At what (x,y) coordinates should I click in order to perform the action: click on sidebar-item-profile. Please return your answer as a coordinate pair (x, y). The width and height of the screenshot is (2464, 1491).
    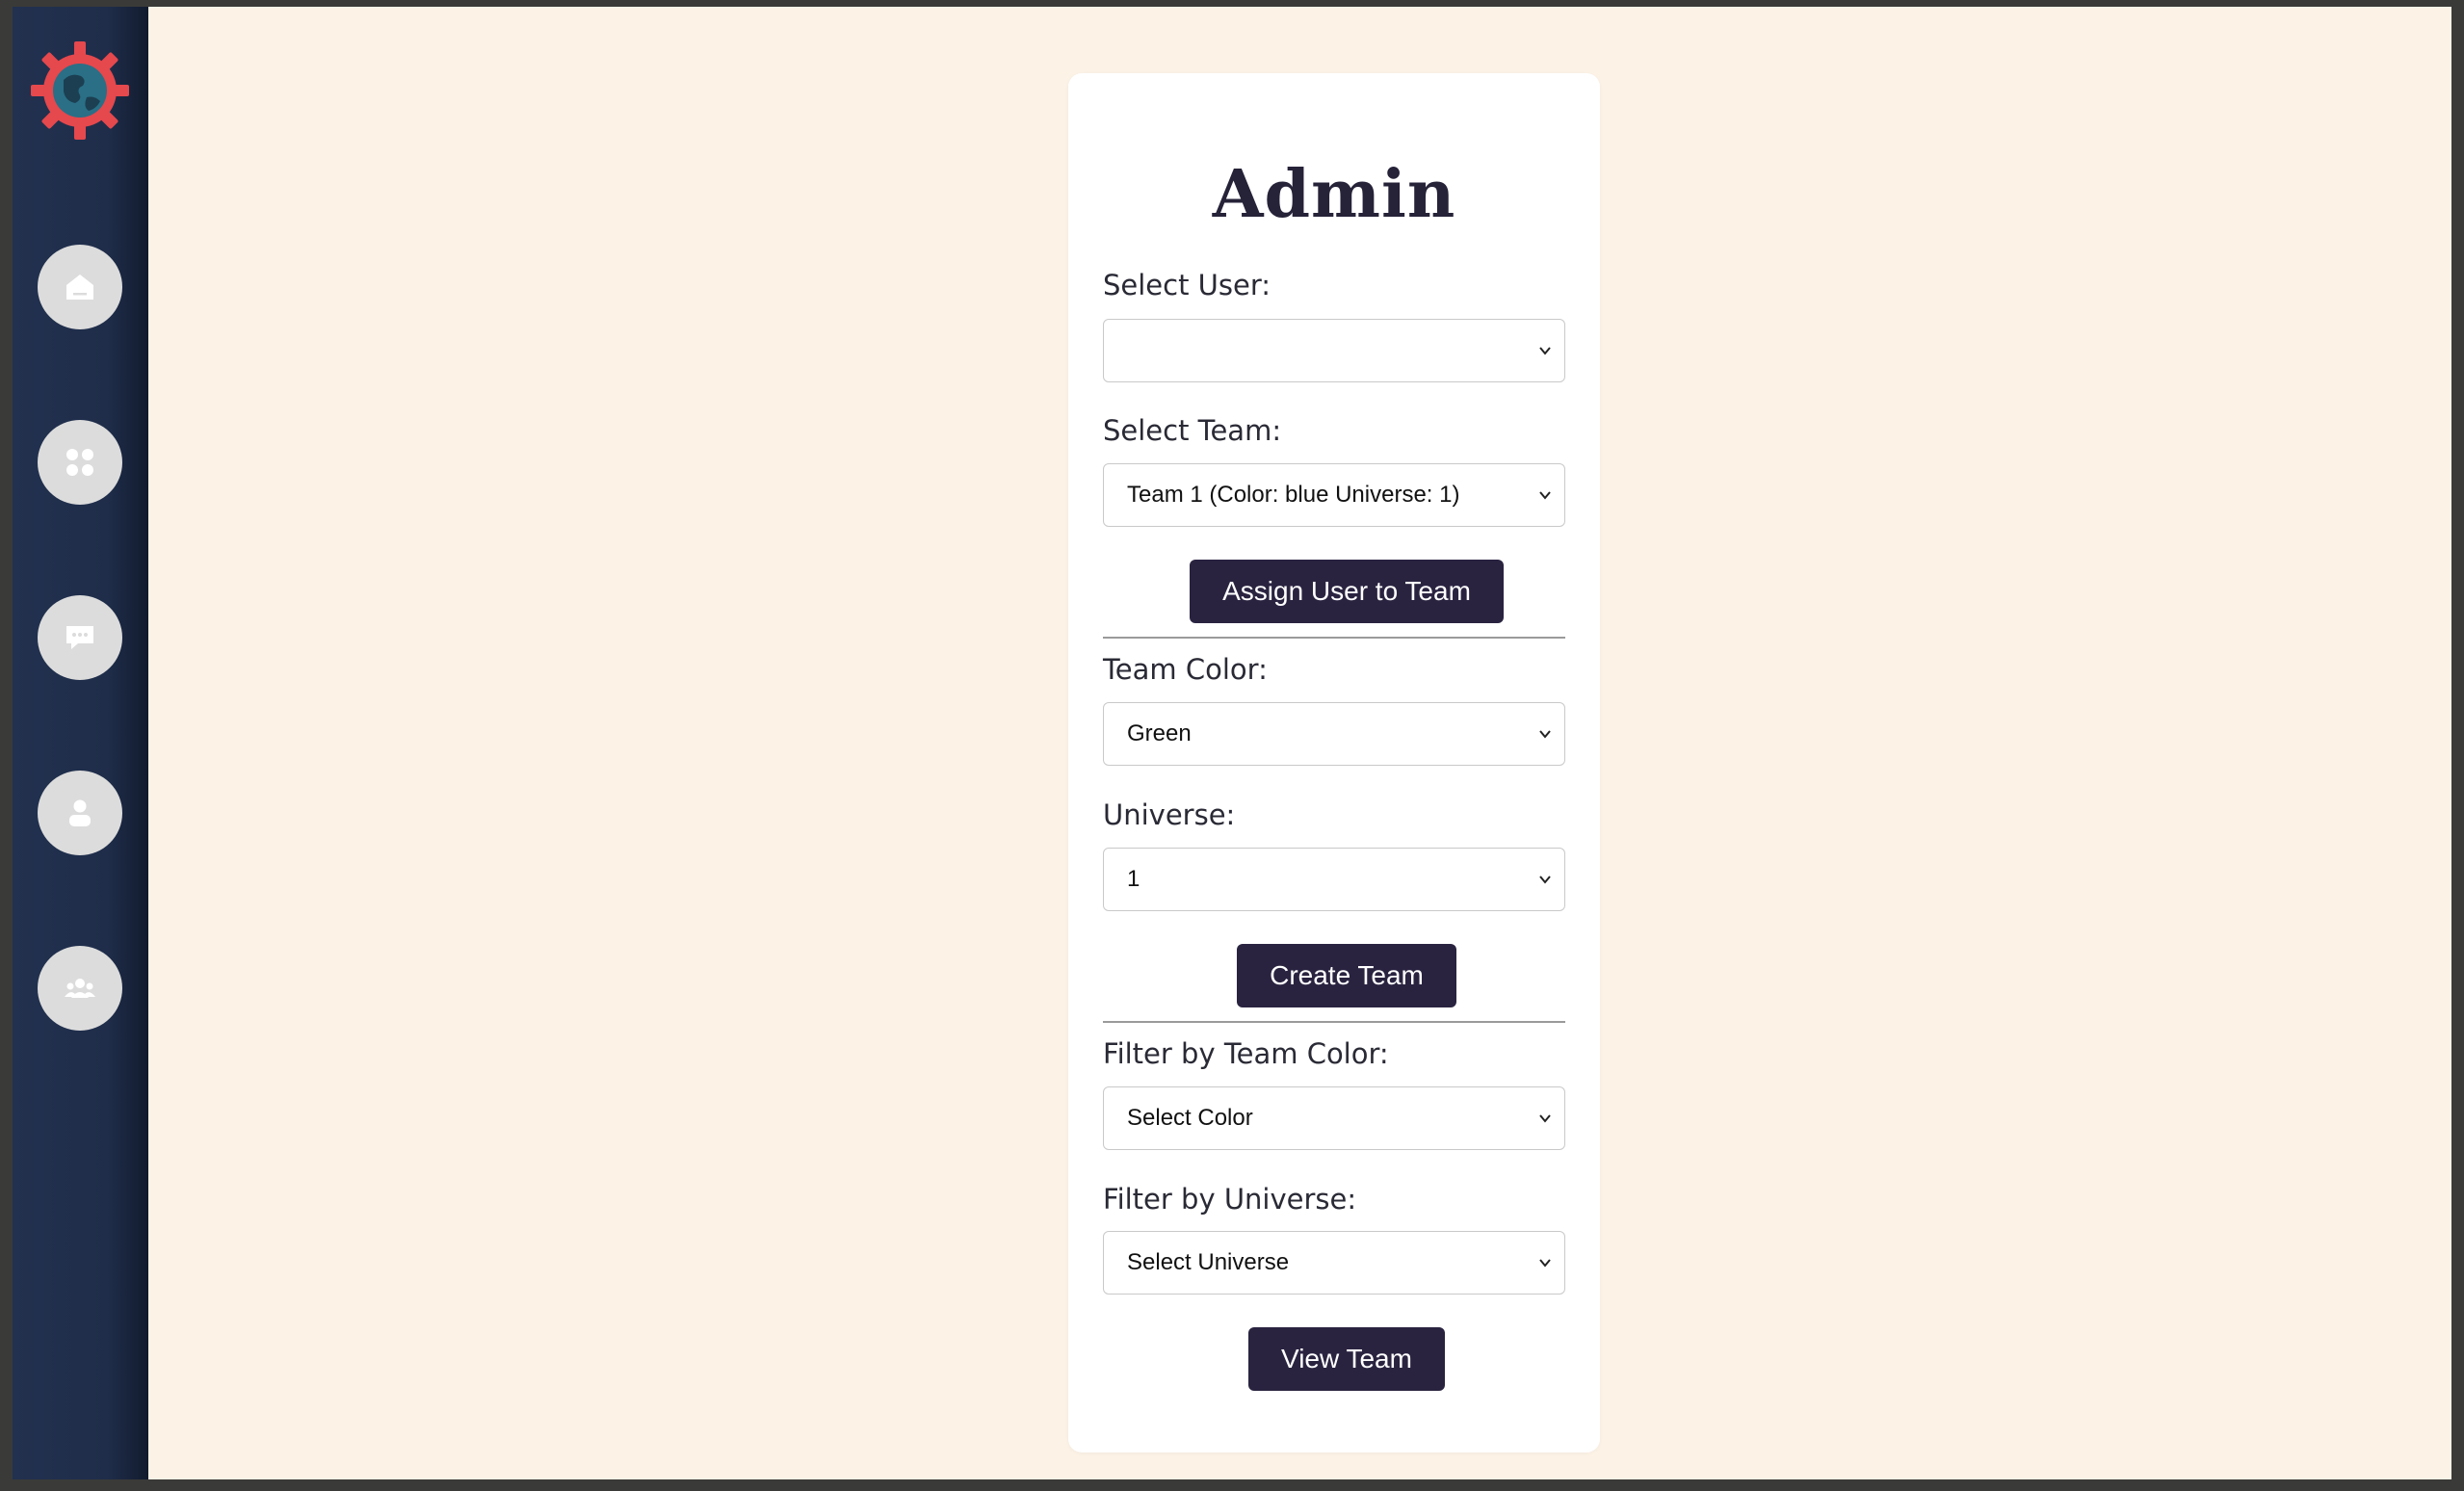
    Looking at the image, I should click on (80, 813).